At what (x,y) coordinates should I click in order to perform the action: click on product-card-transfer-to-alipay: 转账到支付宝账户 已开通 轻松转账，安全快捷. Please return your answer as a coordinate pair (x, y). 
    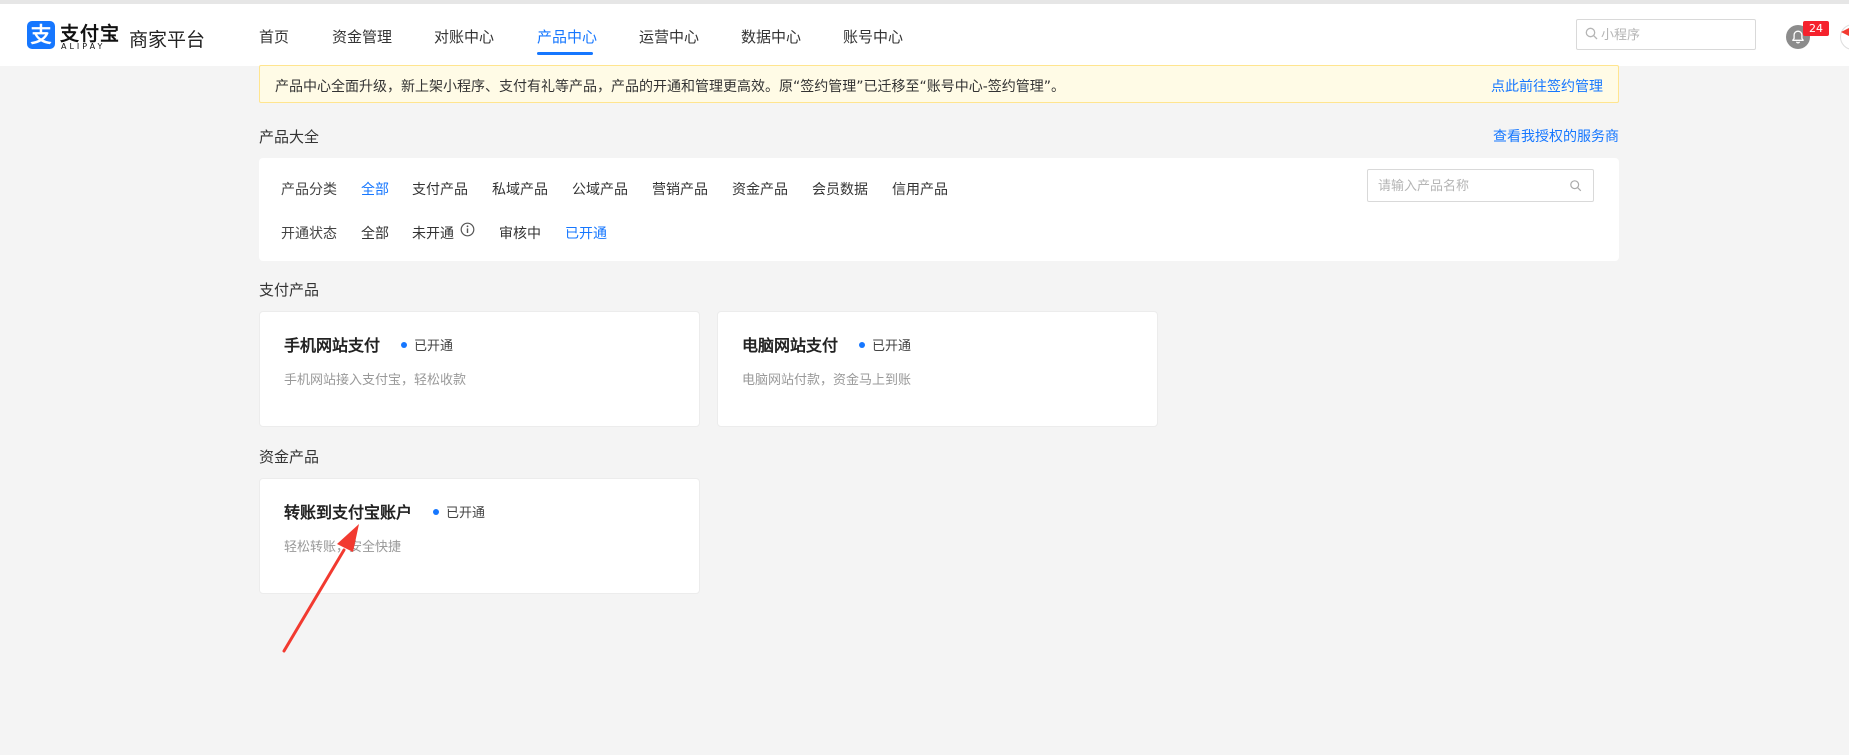
    Looking at the image, I should click on (479, 536).